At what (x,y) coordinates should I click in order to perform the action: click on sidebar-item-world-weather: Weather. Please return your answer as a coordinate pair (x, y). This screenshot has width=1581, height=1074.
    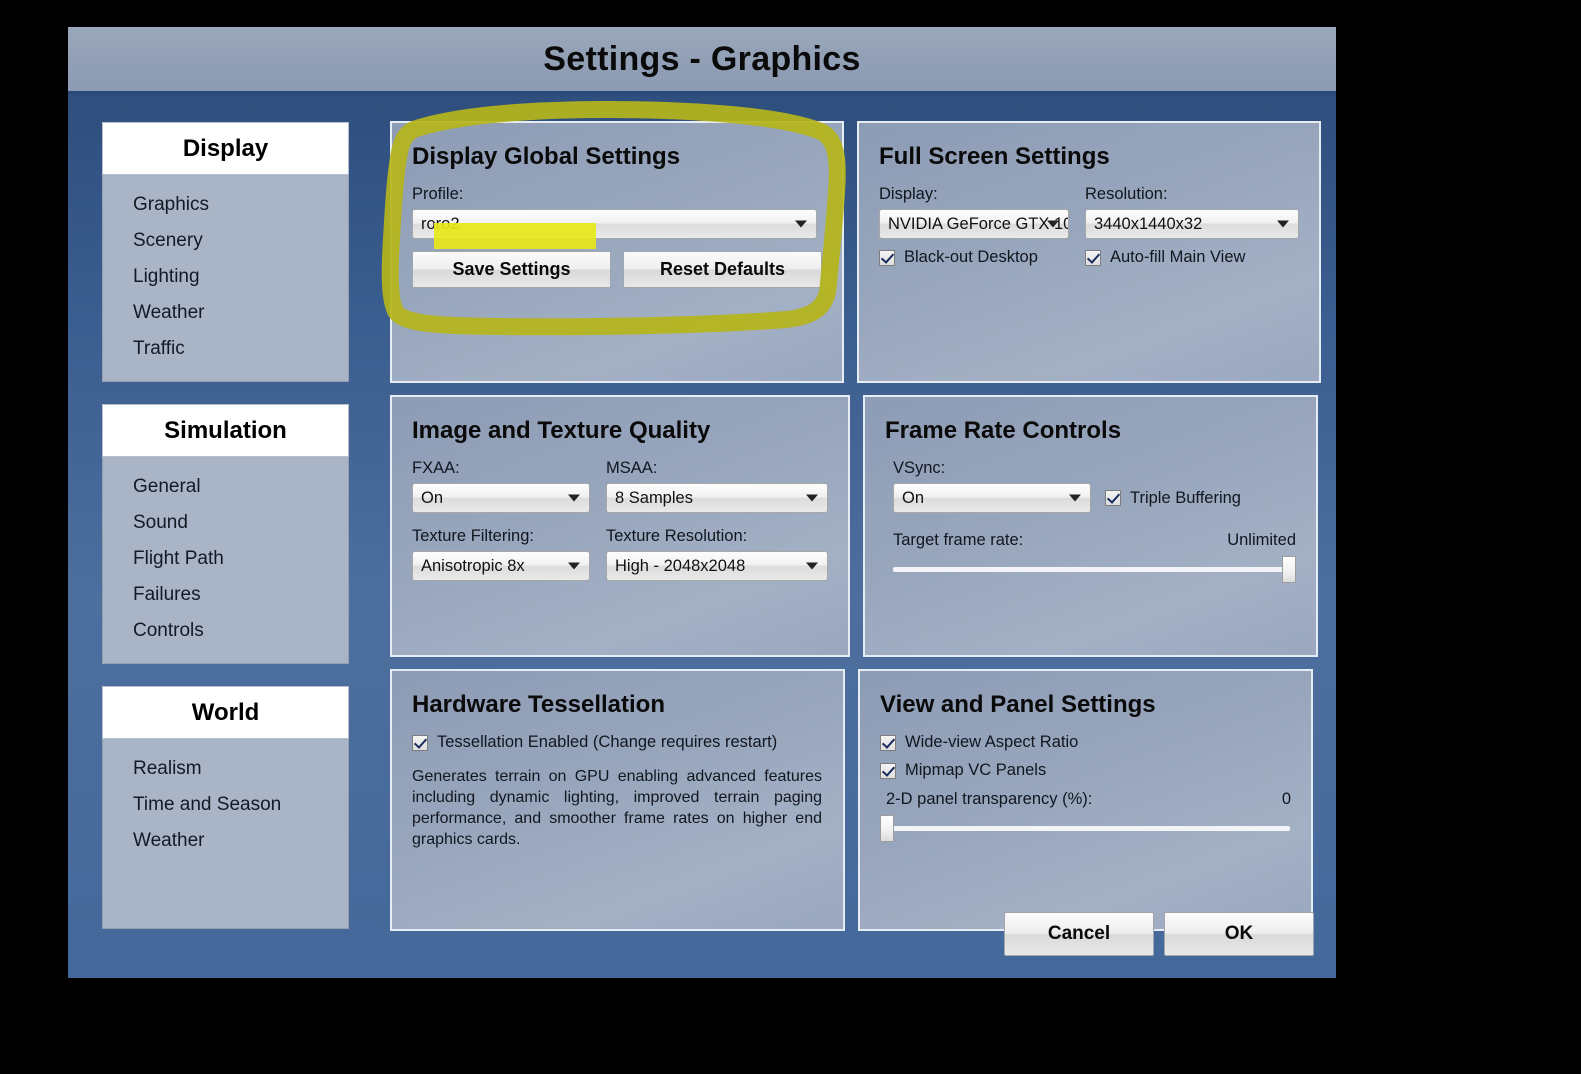
    Looking at the image, I should click on (225, 841).